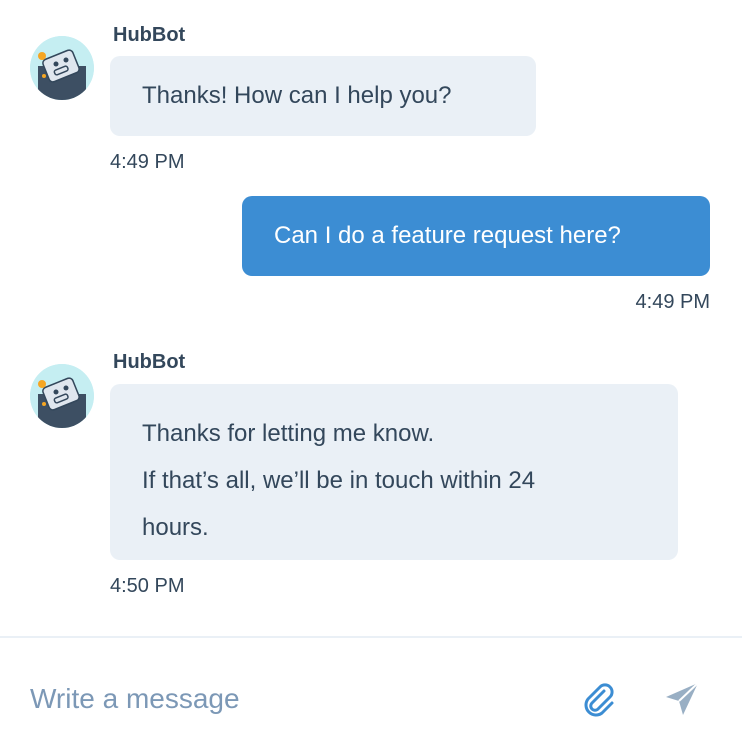 The width and height of the screenshot is (742, 754). What do you see at coordinates (682, 699) in the screenshot?
I see `send-icon` at bounding box center [682, 699].